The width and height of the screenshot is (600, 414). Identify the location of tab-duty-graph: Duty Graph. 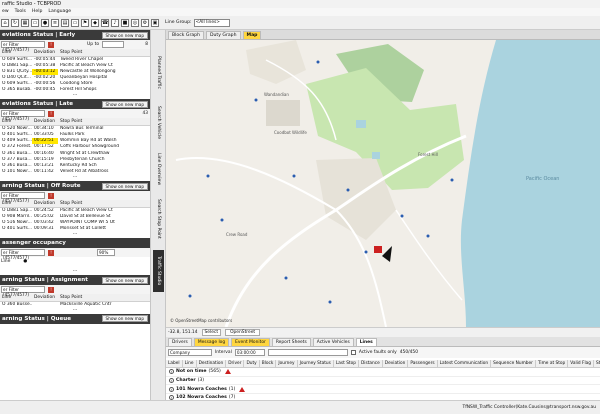
(223, 35).